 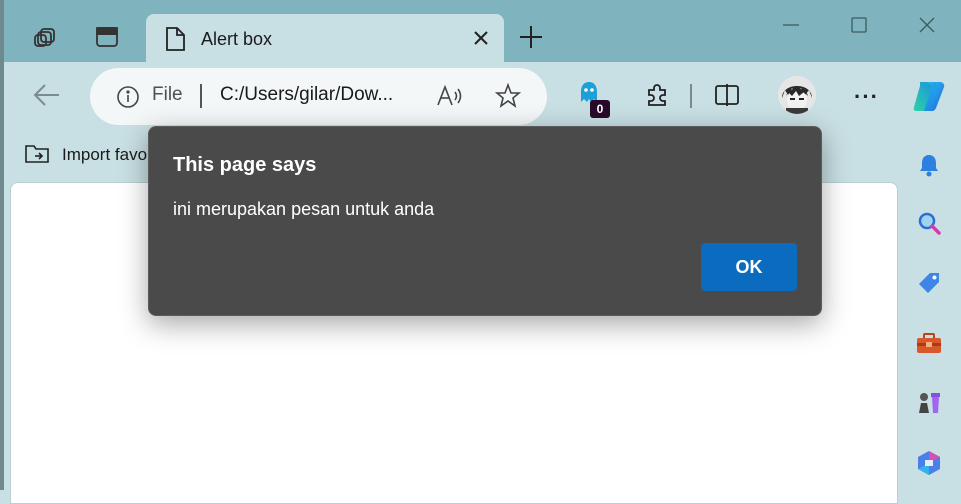 I want to click on workspaces-icon, so click(x=45, y=37).